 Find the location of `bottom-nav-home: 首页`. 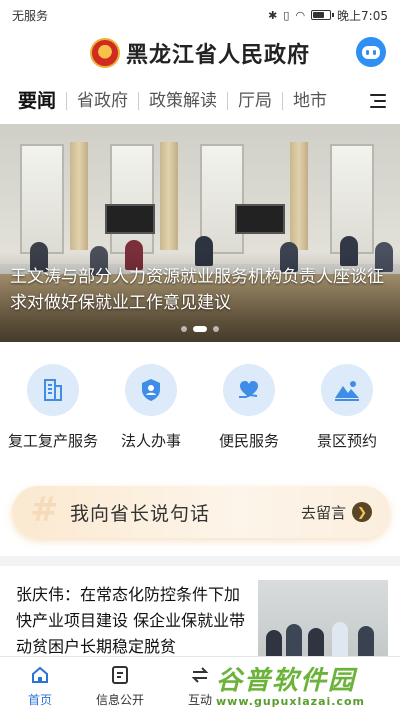

bottom-nav-home: 首页 is located at coordinates (40, 684).